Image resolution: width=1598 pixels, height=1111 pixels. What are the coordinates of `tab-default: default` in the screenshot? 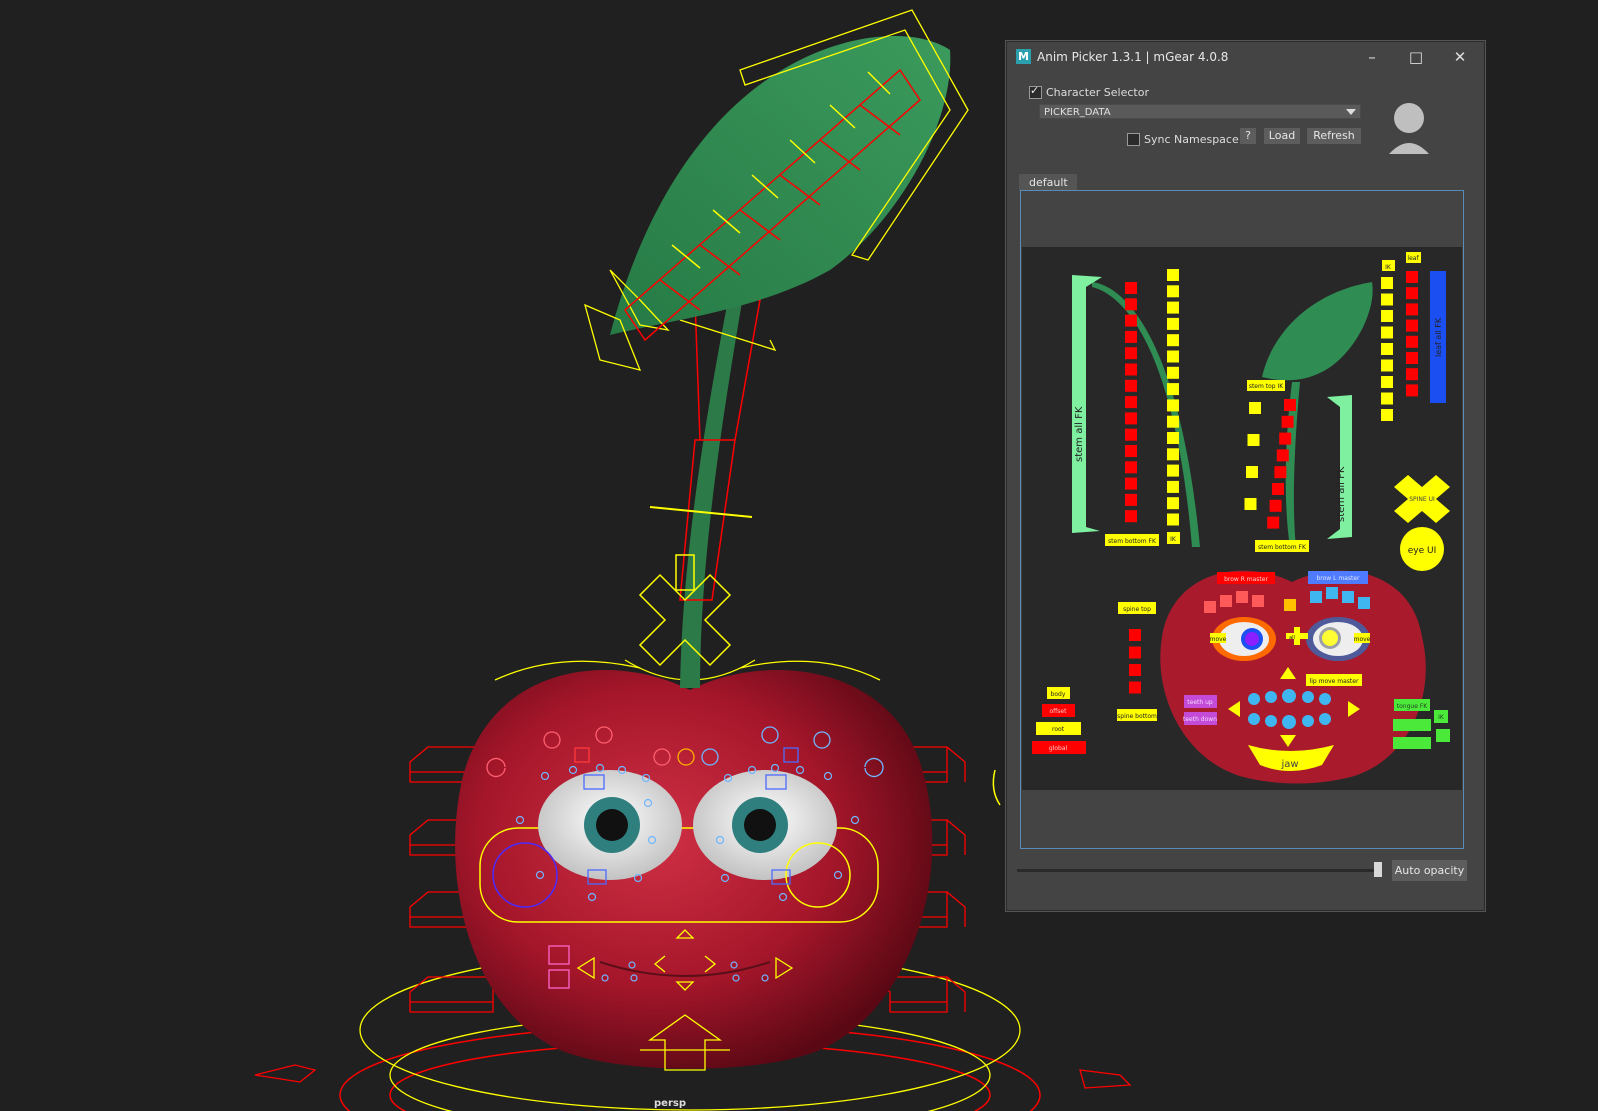 It's located at (1048, 182).